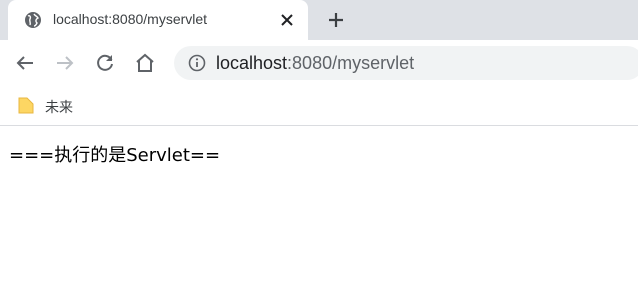 The height and width of the screenshot is (290, 638). Describe the element at coordinates (319, 106) in the screenshot. I see `bookmarks-bar: 未来` at that location.